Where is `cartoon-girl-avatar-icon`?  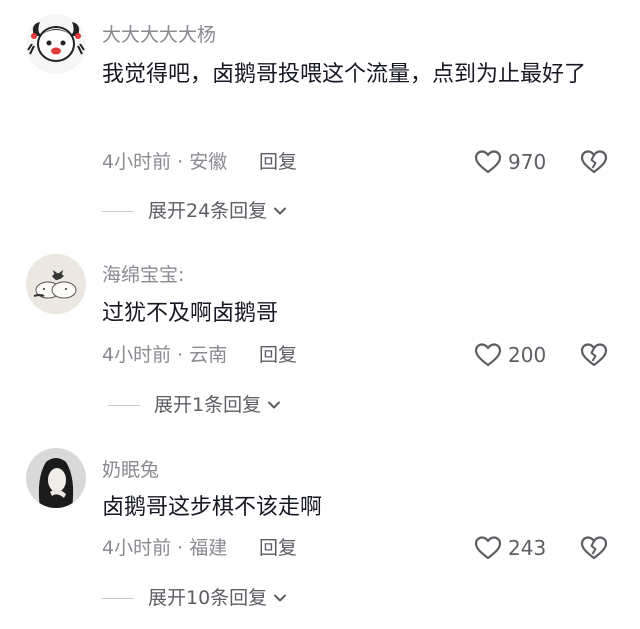
cartoon-girl-avatar-icon is located at coordinates (56, 44).